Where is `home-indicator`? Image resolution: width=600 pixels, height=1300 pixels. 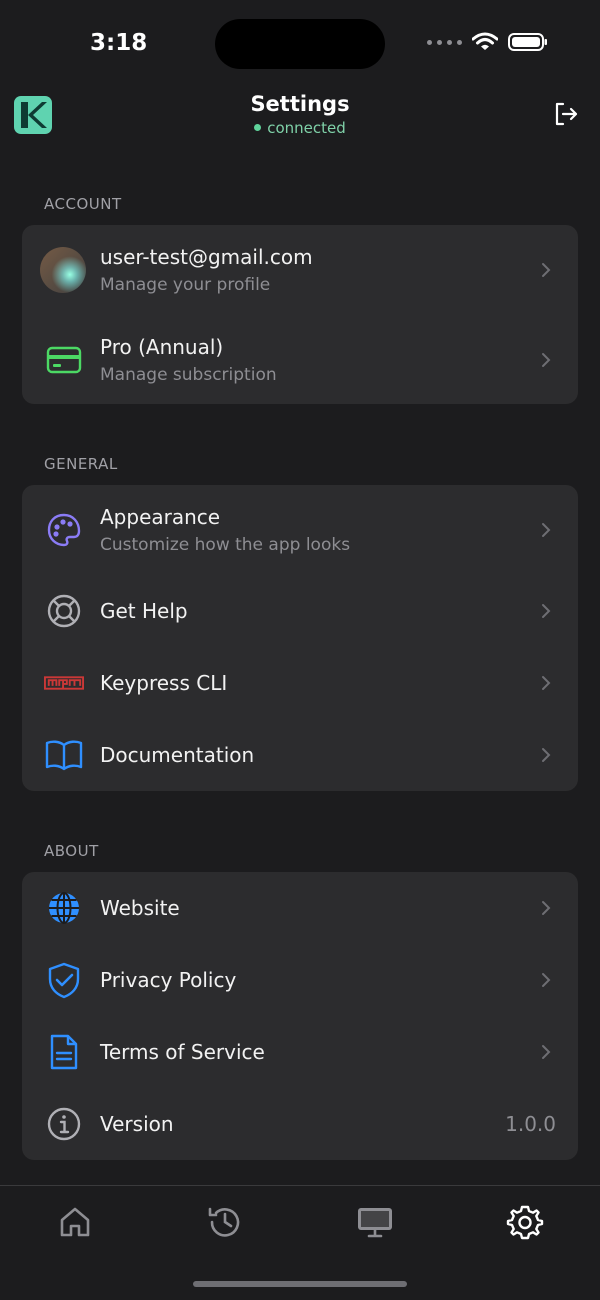 home-indicator is located at coordinates (300, 1284).